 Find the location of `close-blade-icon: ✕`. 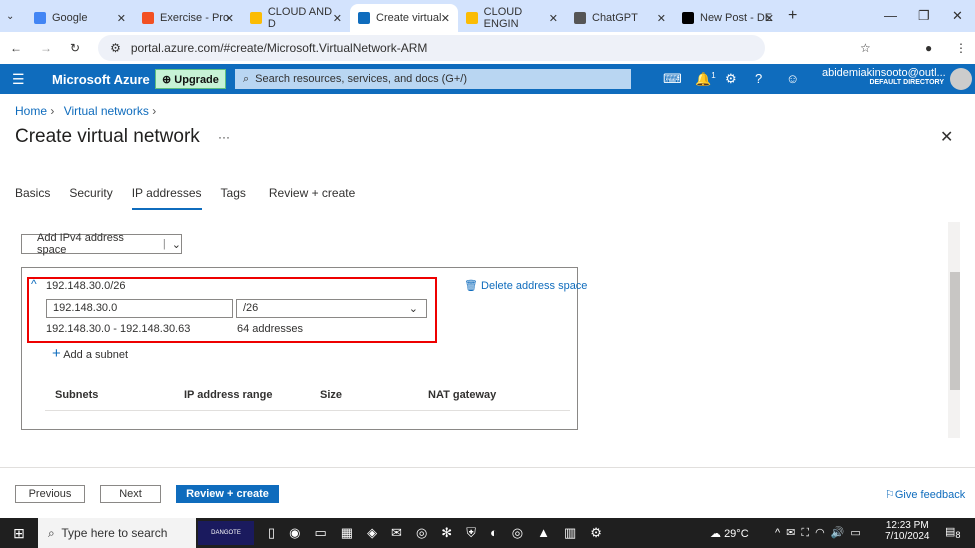

close-blade-icon: ✕ is located at coordinates (946, 137).